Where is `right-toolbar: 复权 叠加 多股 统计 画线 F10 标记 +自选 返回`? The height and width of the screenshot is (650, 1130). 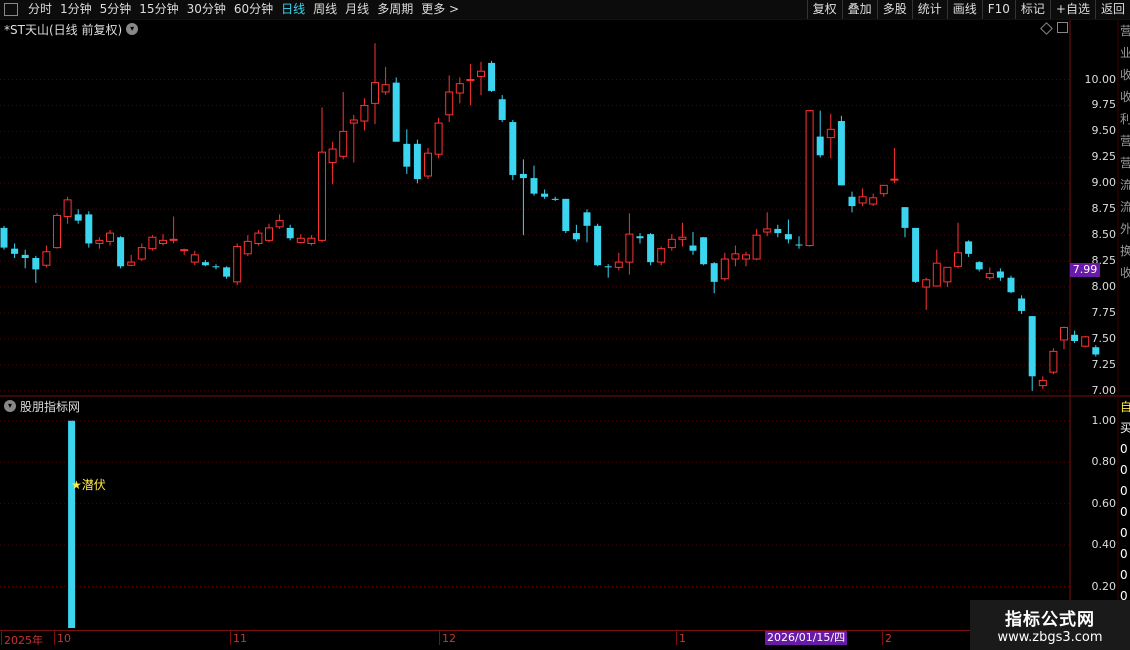 right-toolbar: 复权 叠加 多股 统计 画线 F10 标记 +自选 返回 is located at coordinates (968, 9).